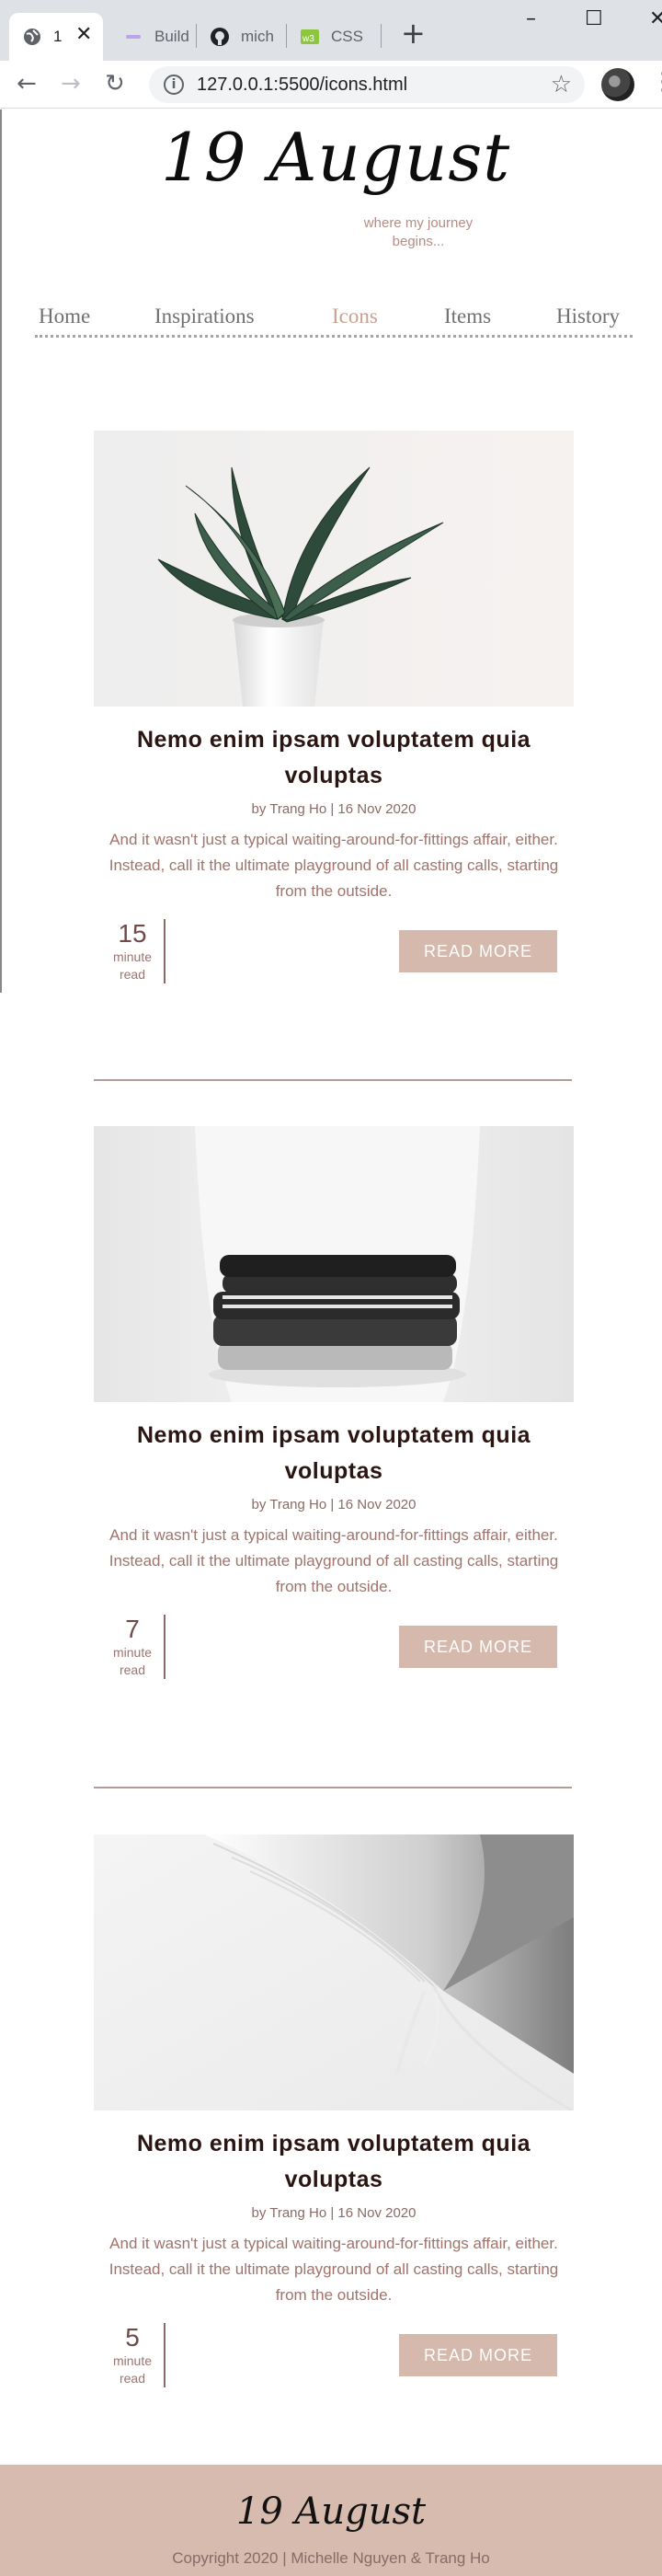  I want to click on browser-tab: mich, so click(239, 37).